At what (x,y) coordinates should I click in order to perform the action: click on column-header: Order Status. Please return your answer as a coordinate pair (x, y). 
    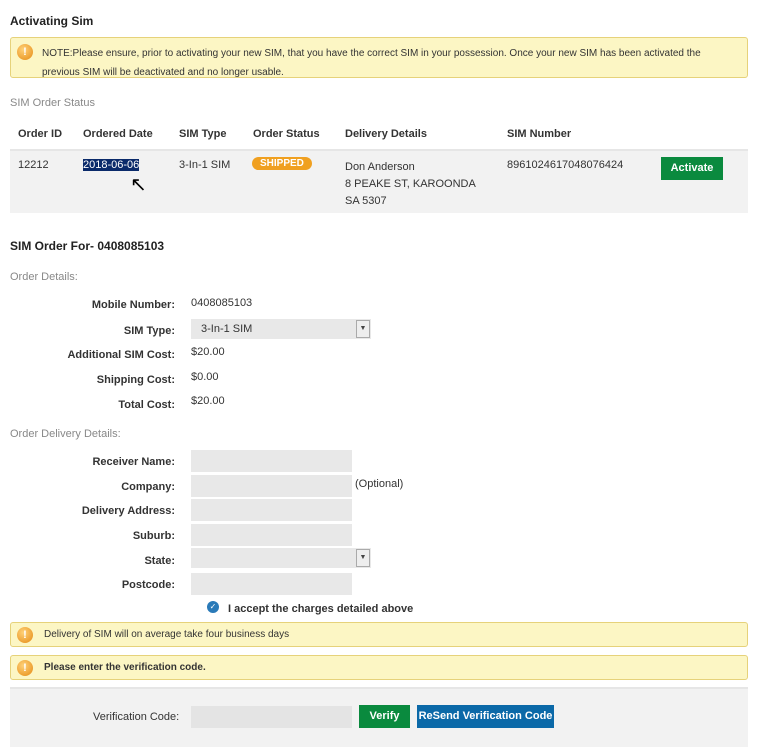
    Looking at the image, I should click on (286, 134).